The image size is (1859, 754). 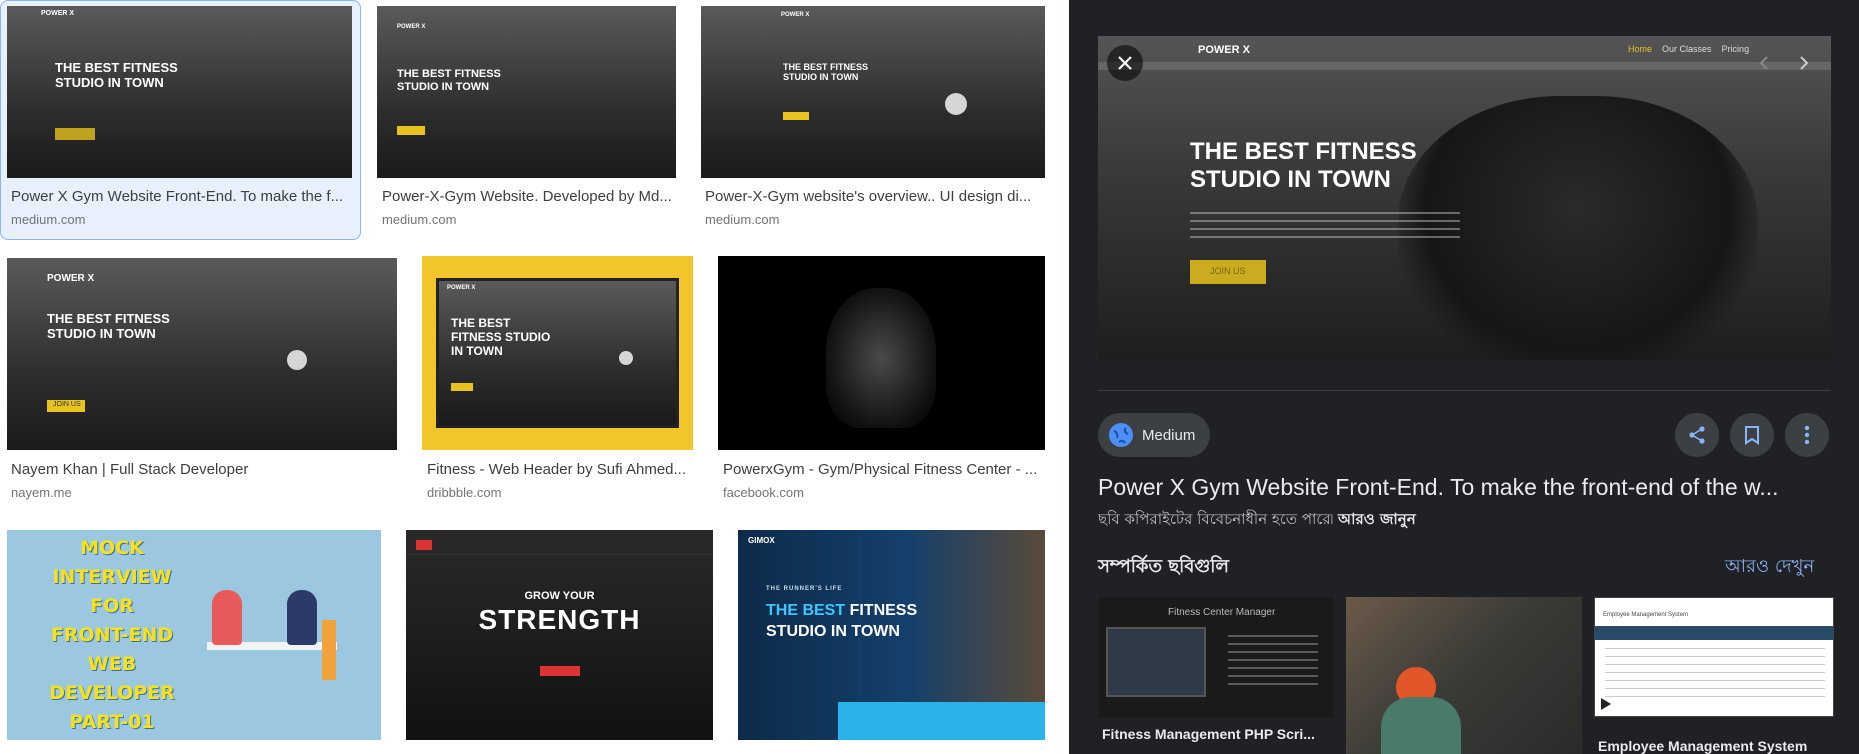 What do you see at coordinates (559, 619) in the screenshot?
I see `thumbnail-headline: STRENGTH` at bounding box center [559, 619].